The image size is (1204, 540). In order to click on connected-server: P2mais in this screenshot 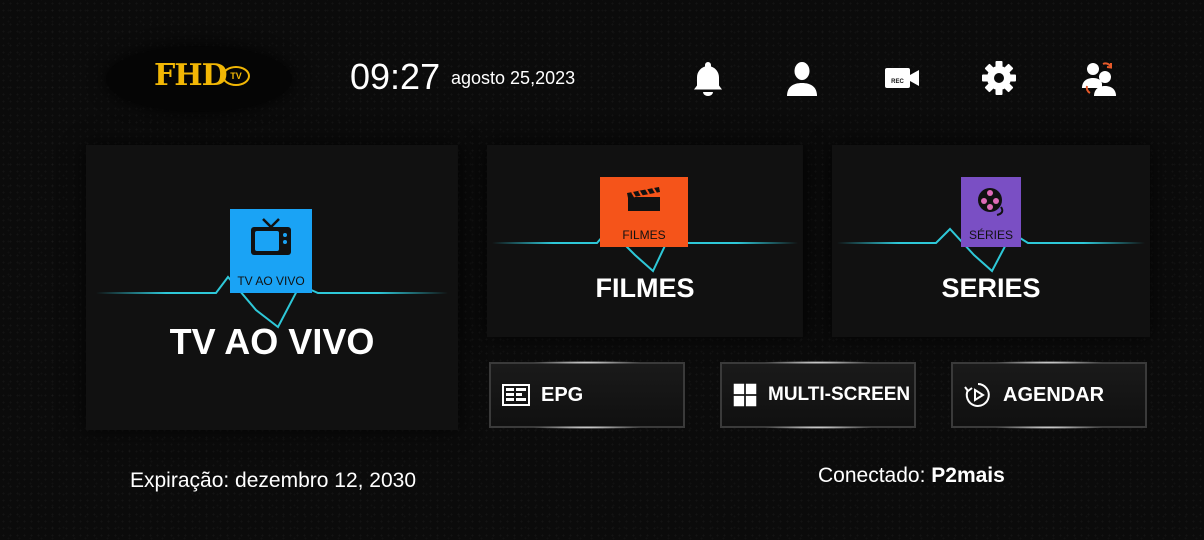, I will do `click(968, 475)`.